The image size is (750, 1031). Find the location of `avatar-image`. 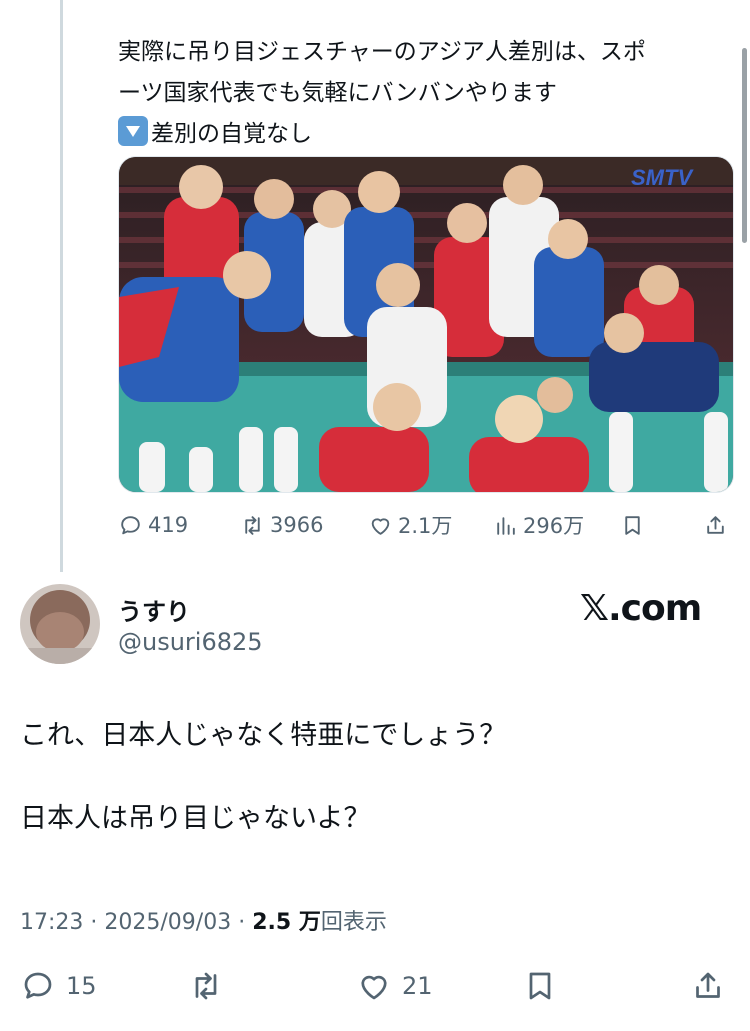

avatar-image is located at coordinates (60, 624).